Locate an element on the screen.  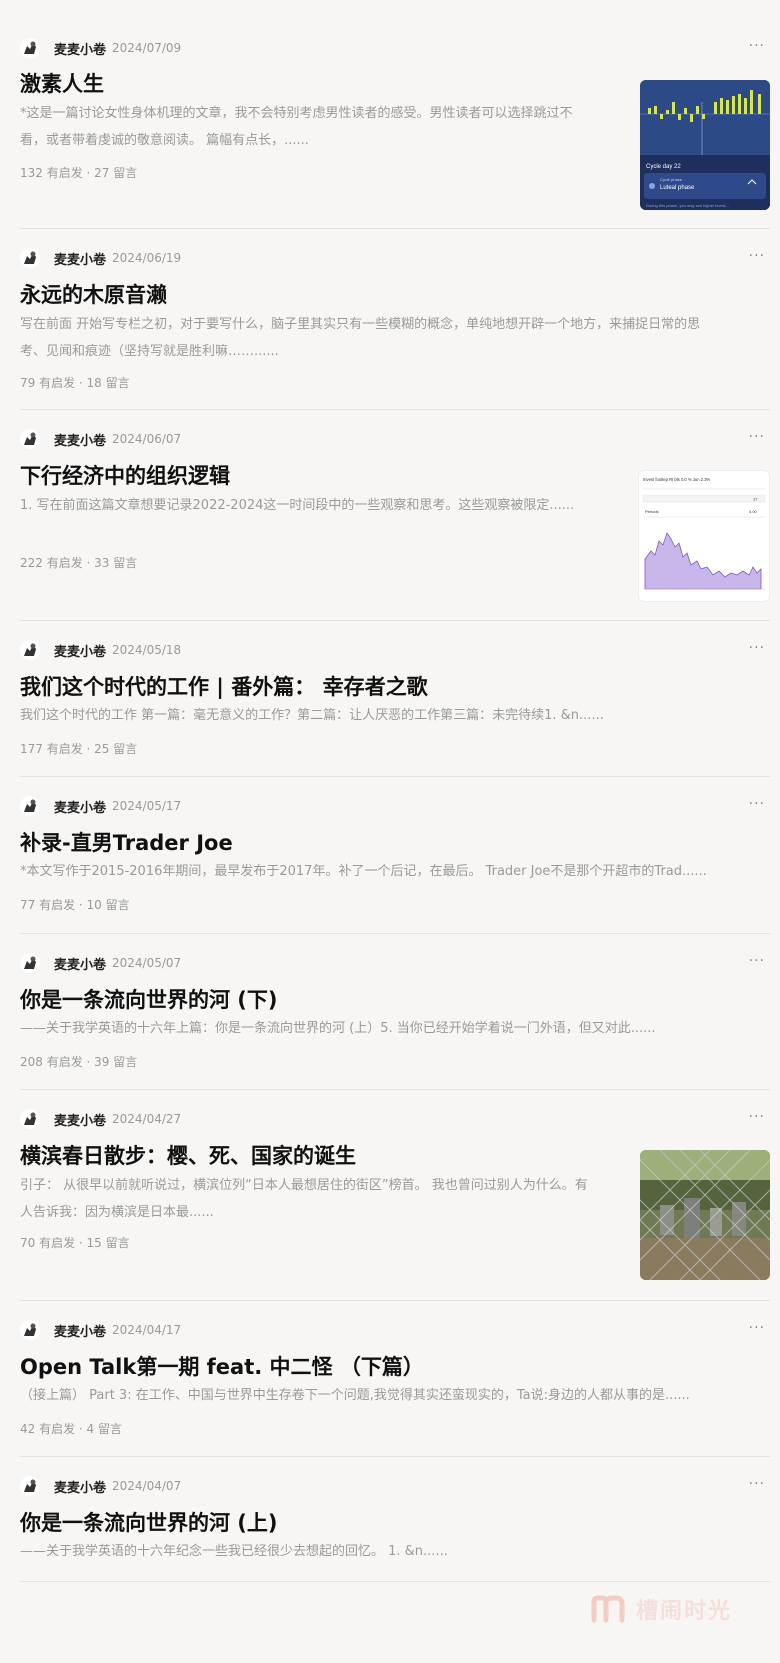
chart-thumb-field: Periods is located at coordinates (652, 511).